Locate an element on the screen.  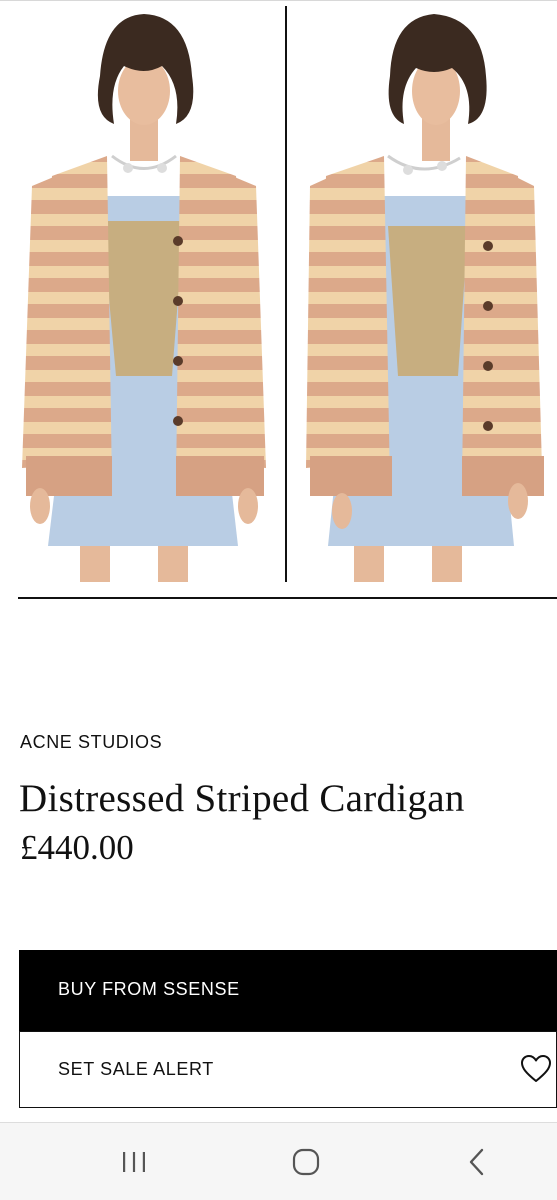
recent-apps-button is located at coordinates (134, 1161).